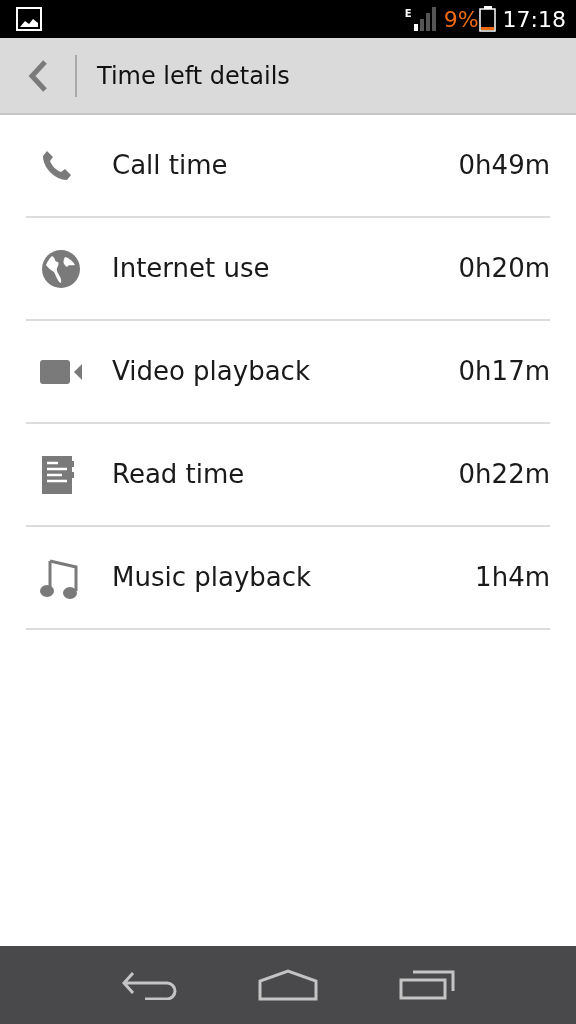 Image resolution: width=576 pixels, height=1024 pixels. I want to click on home-button, so click(288, 985).